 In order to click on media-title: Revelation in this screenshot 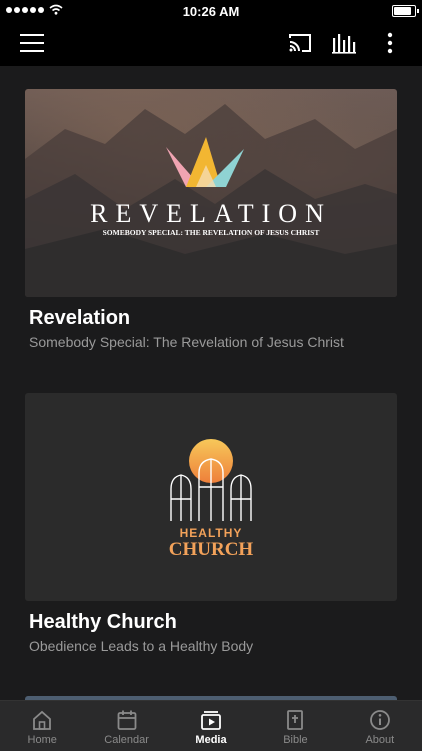, I will do `click(213, 318)`.